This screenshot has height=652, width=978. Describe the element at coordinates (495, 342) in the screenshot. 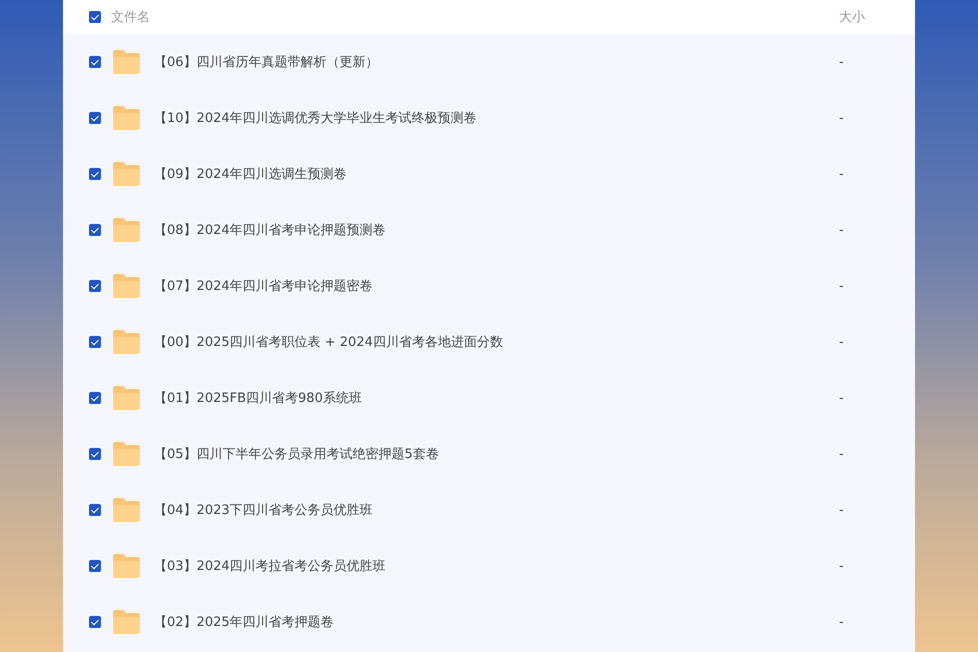

I see `file-name: 【00】2025四川省考职位表 + 2024四川省考各地进面分数` at that location.